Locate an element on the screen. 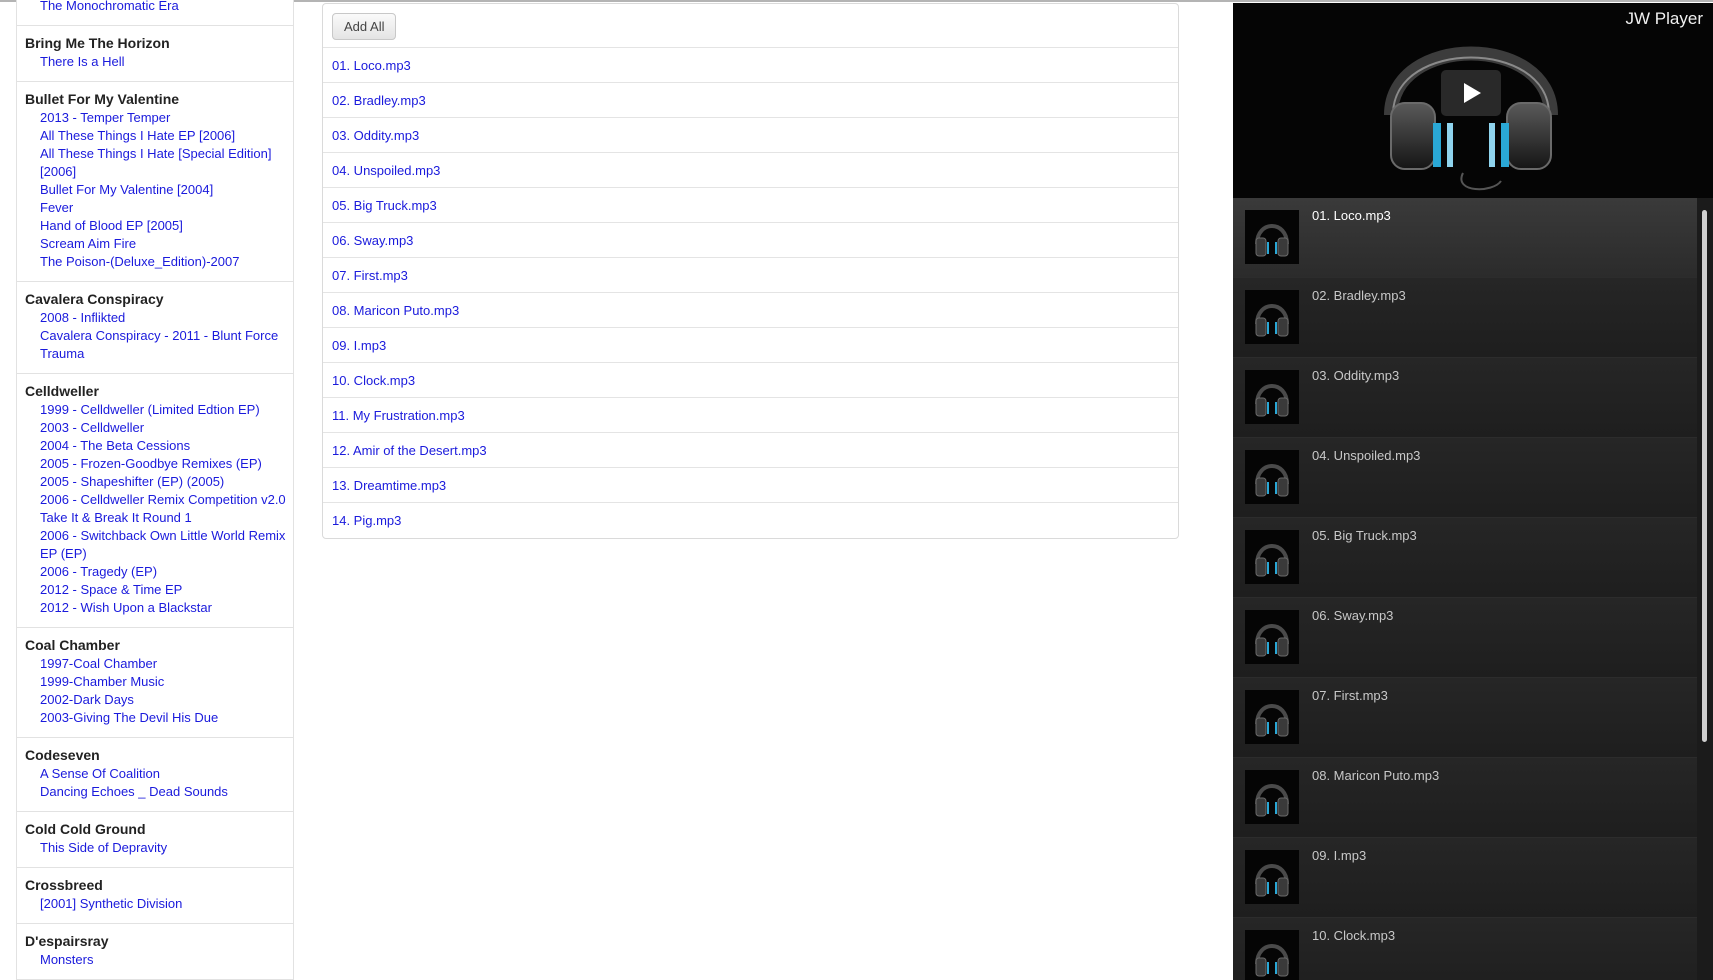  album-link: There Is a Hell is located at coordinates (159, 62).